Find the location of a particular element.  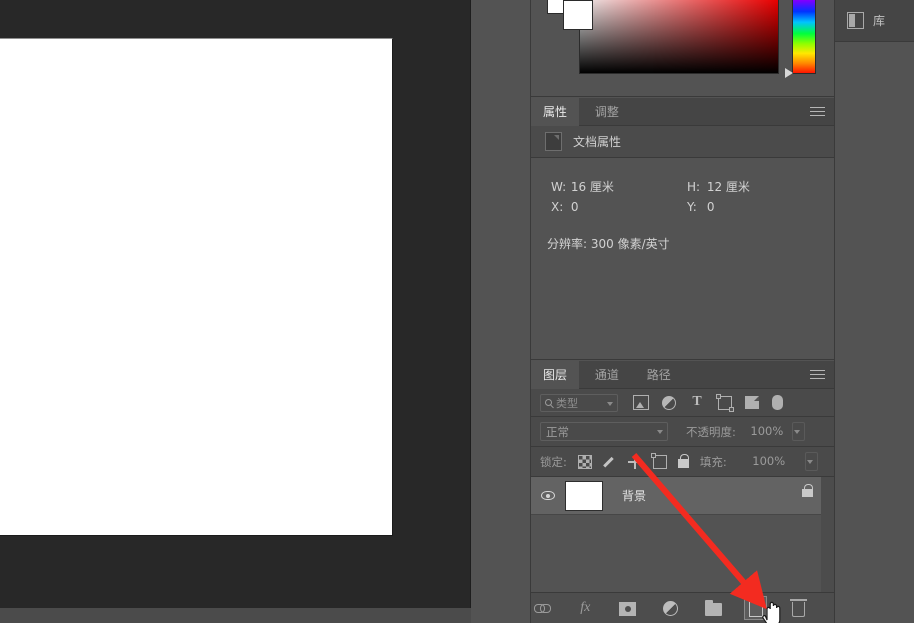

y-label: Y: is located at coordinates (692, 207).